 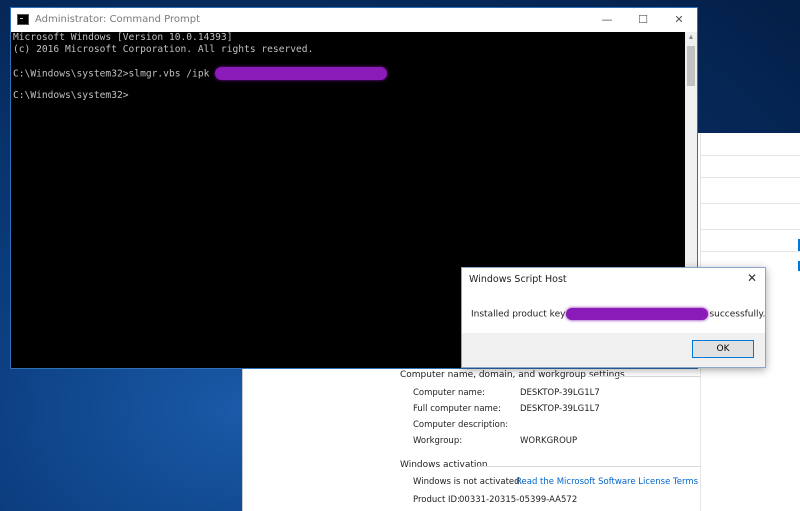 I want to click on computer-description-label: Computer description:, so click(x=461, y=425).